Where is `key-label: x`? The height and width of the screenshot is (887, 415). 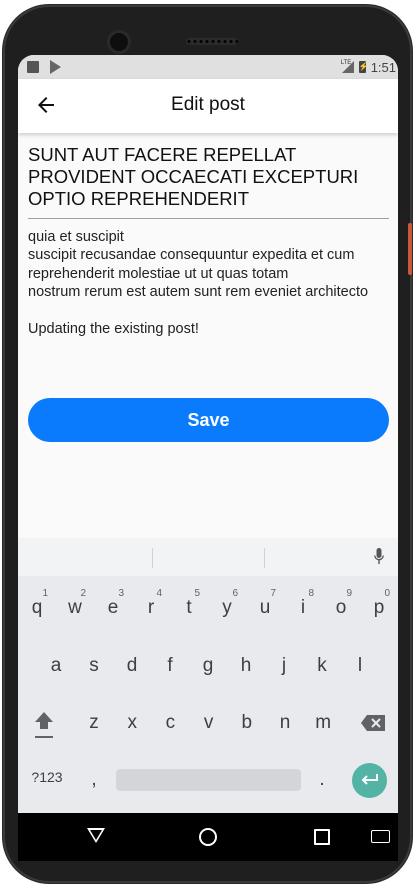
key-label: x is located at coordinates (132, 722).